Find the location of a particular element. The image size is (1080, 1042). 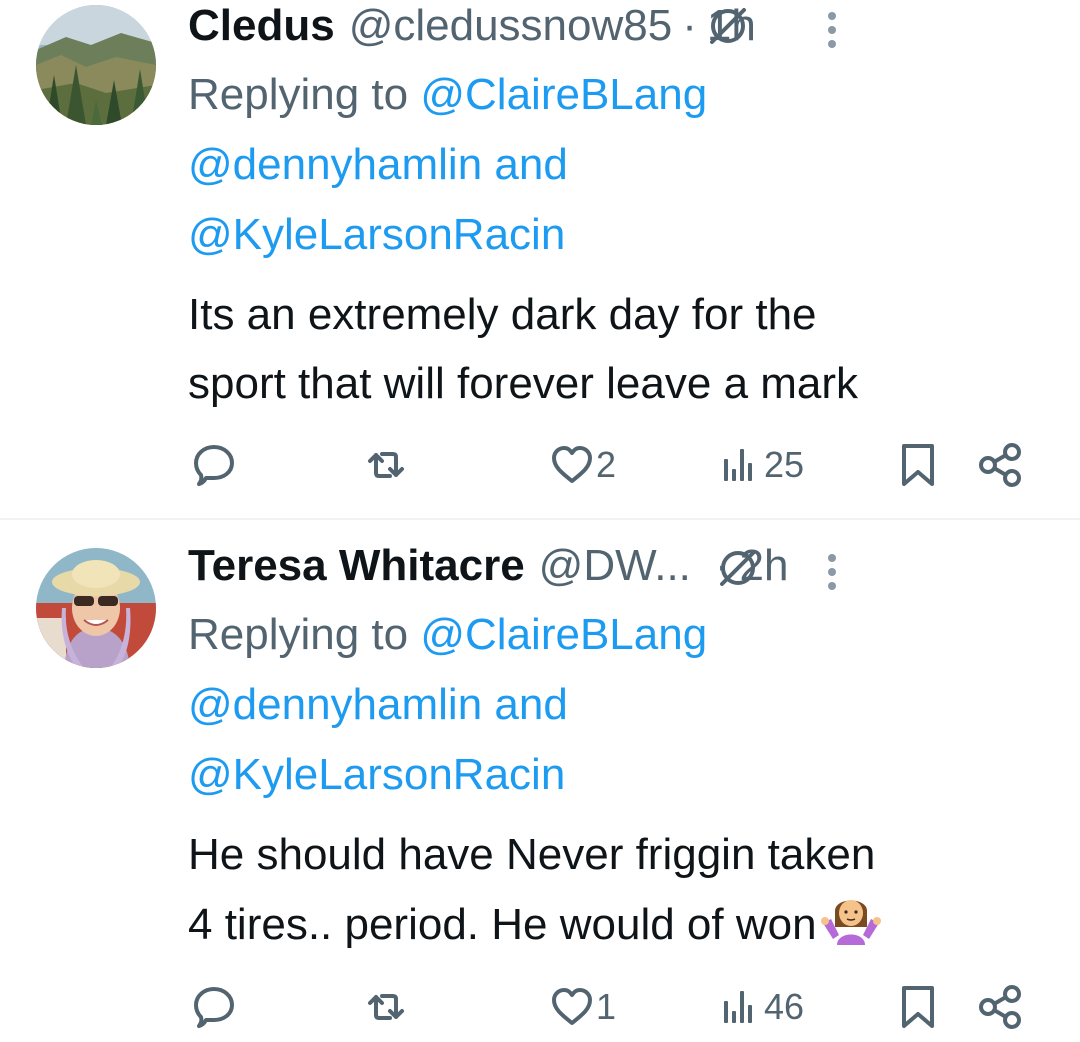

tweet-actions: 1 46 is located at coordinates (608, 1007).